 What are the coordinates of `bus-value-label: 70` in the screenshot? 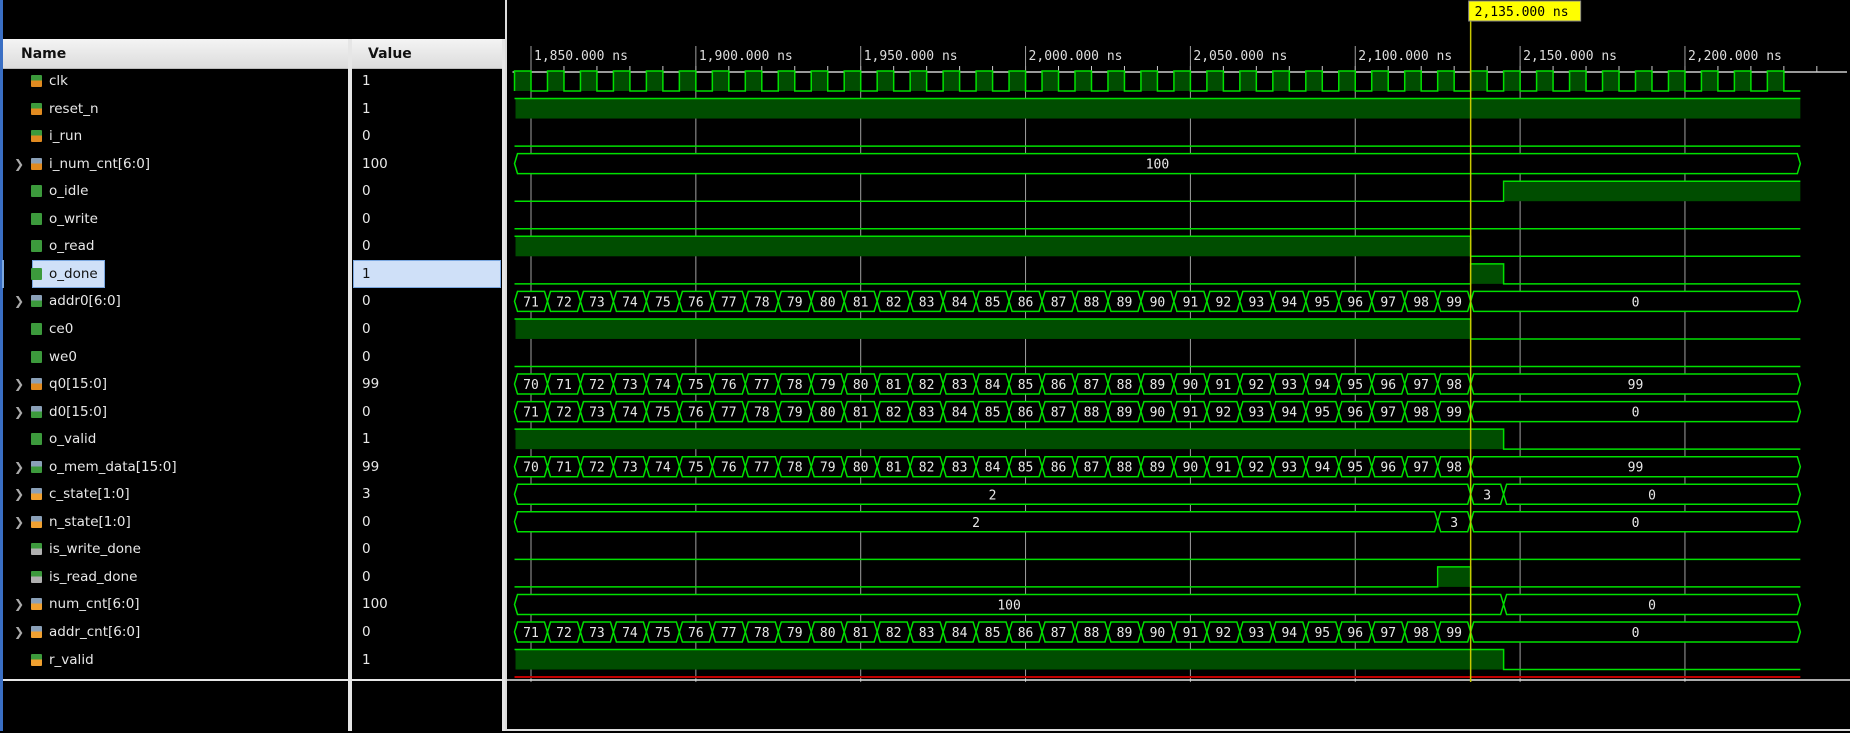 It's located at (531, 468).